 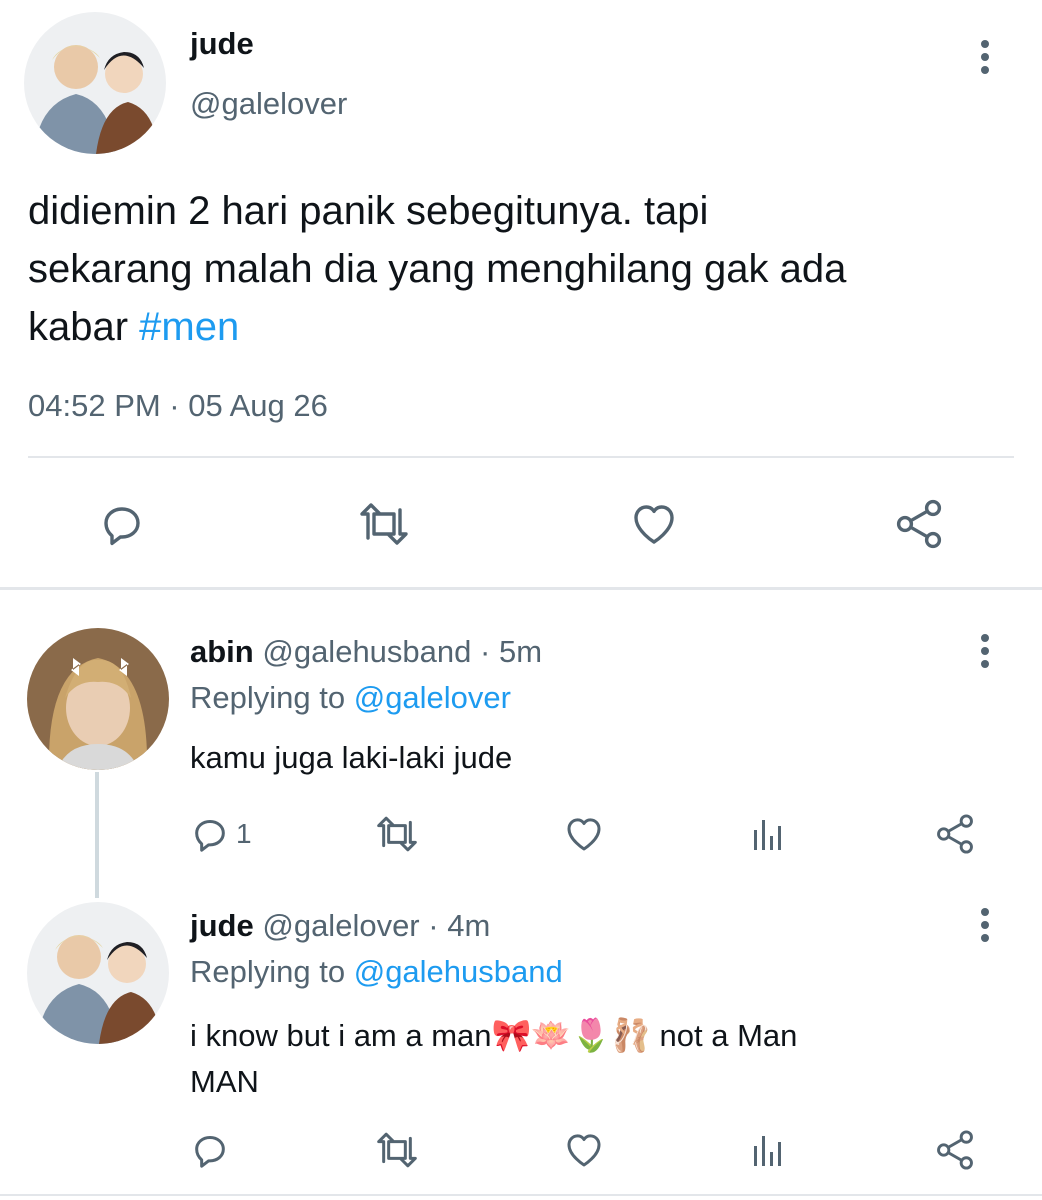 I want to click on tweet-text-line: didiemin 2 hari panik sebegitunya. tapi, so click(x=368, y=211).